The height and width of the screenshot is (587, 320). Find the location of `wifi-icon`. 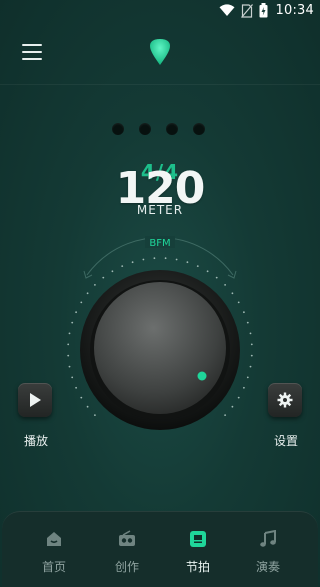

wifi-icon is located at coordinates (227, 10).